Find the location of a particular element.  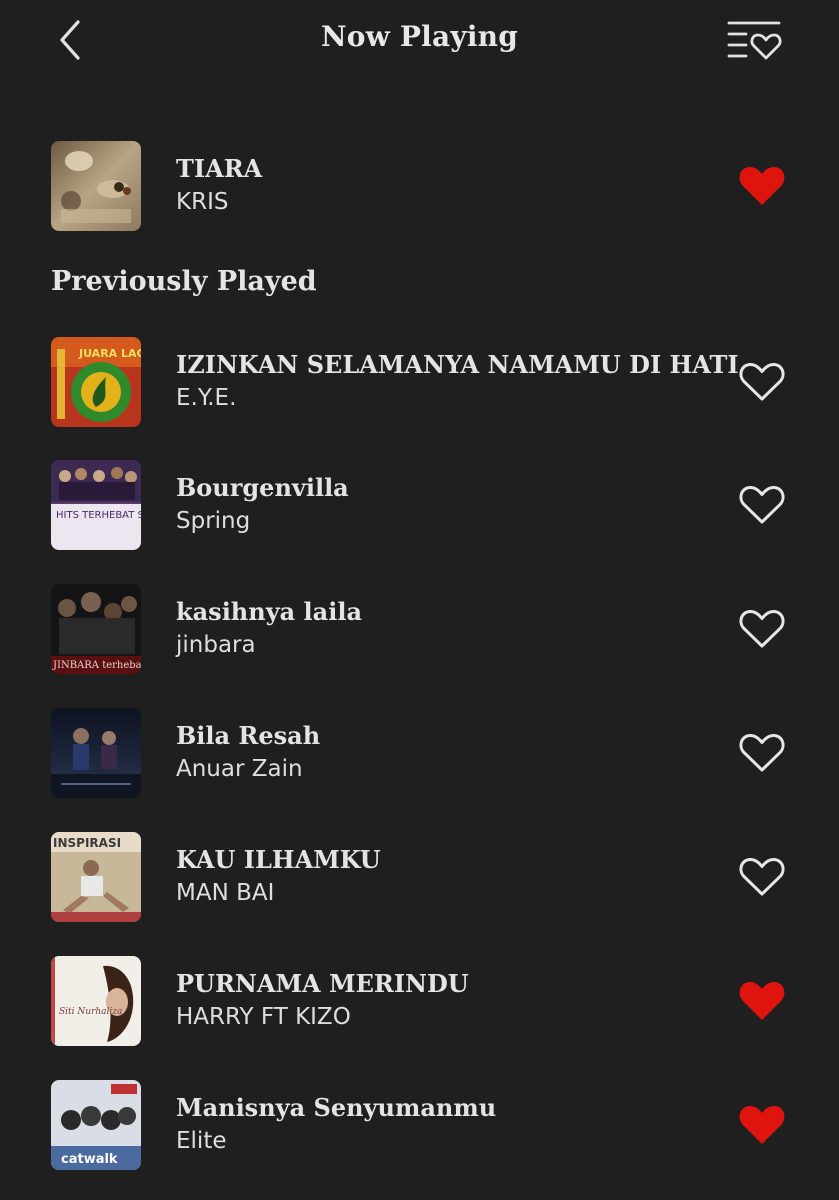

list-item: INSPIRASI KAU ILHAMKU MAN BAI is located at coordinates (419, 878).